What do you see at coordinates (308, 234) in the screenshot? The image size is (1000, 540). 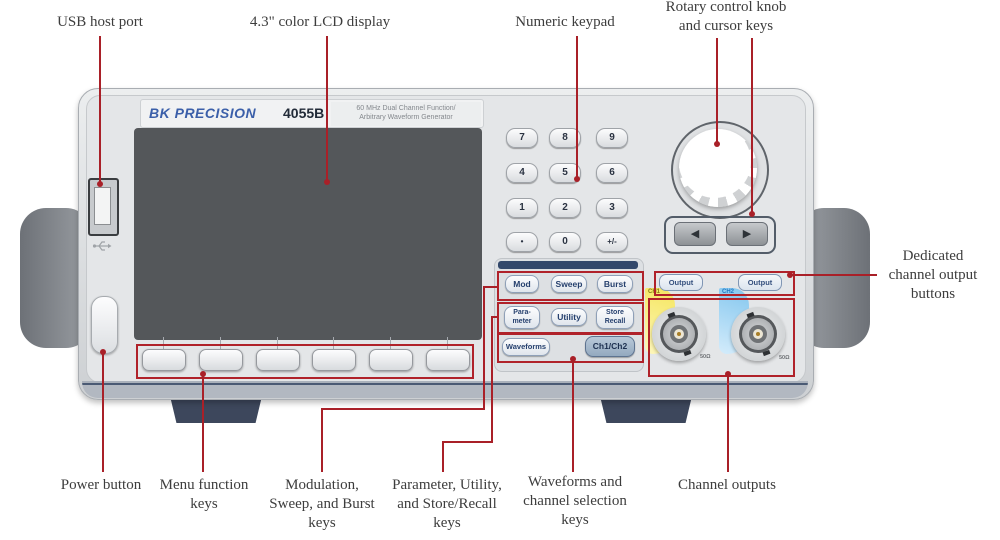 I see `lcd-bezel` at bounding box center [308, 234].